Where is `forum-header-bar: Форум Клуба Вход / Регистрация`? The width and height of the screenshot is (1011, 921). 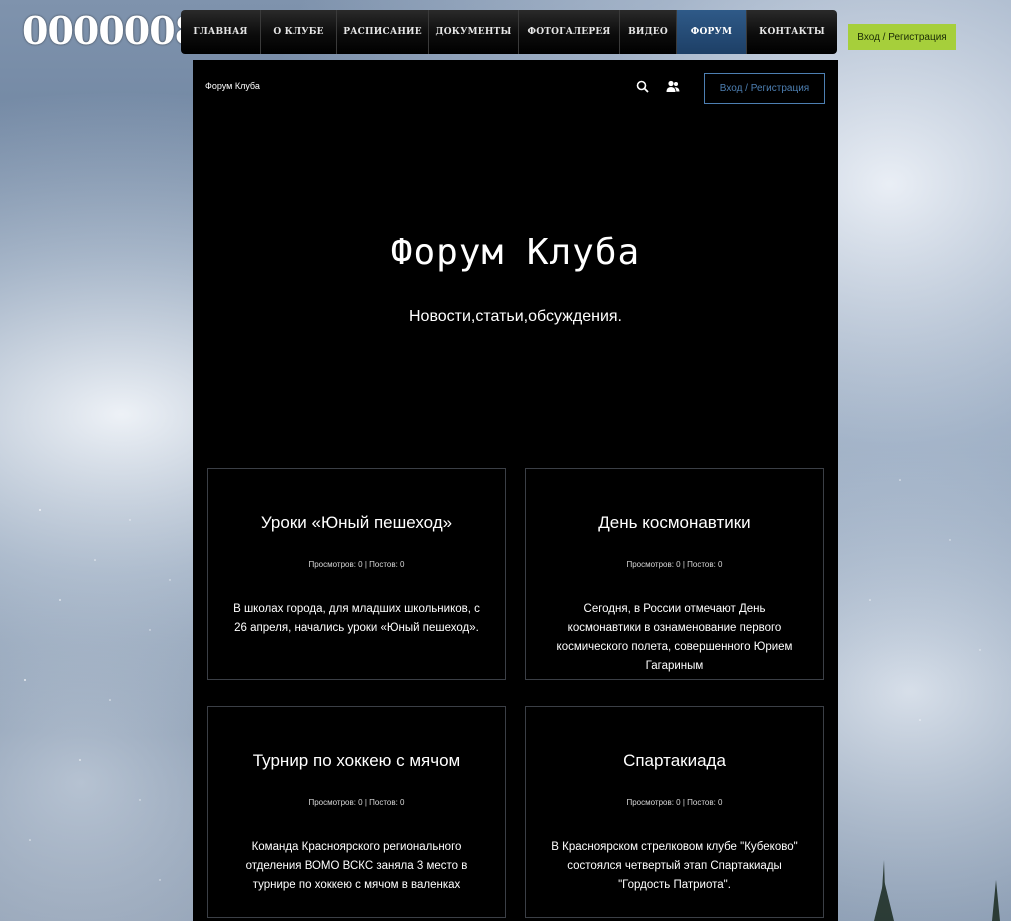
forum-header-bar: Форум Клуба Вход / Регистрация is located at coordinates (515, 89).